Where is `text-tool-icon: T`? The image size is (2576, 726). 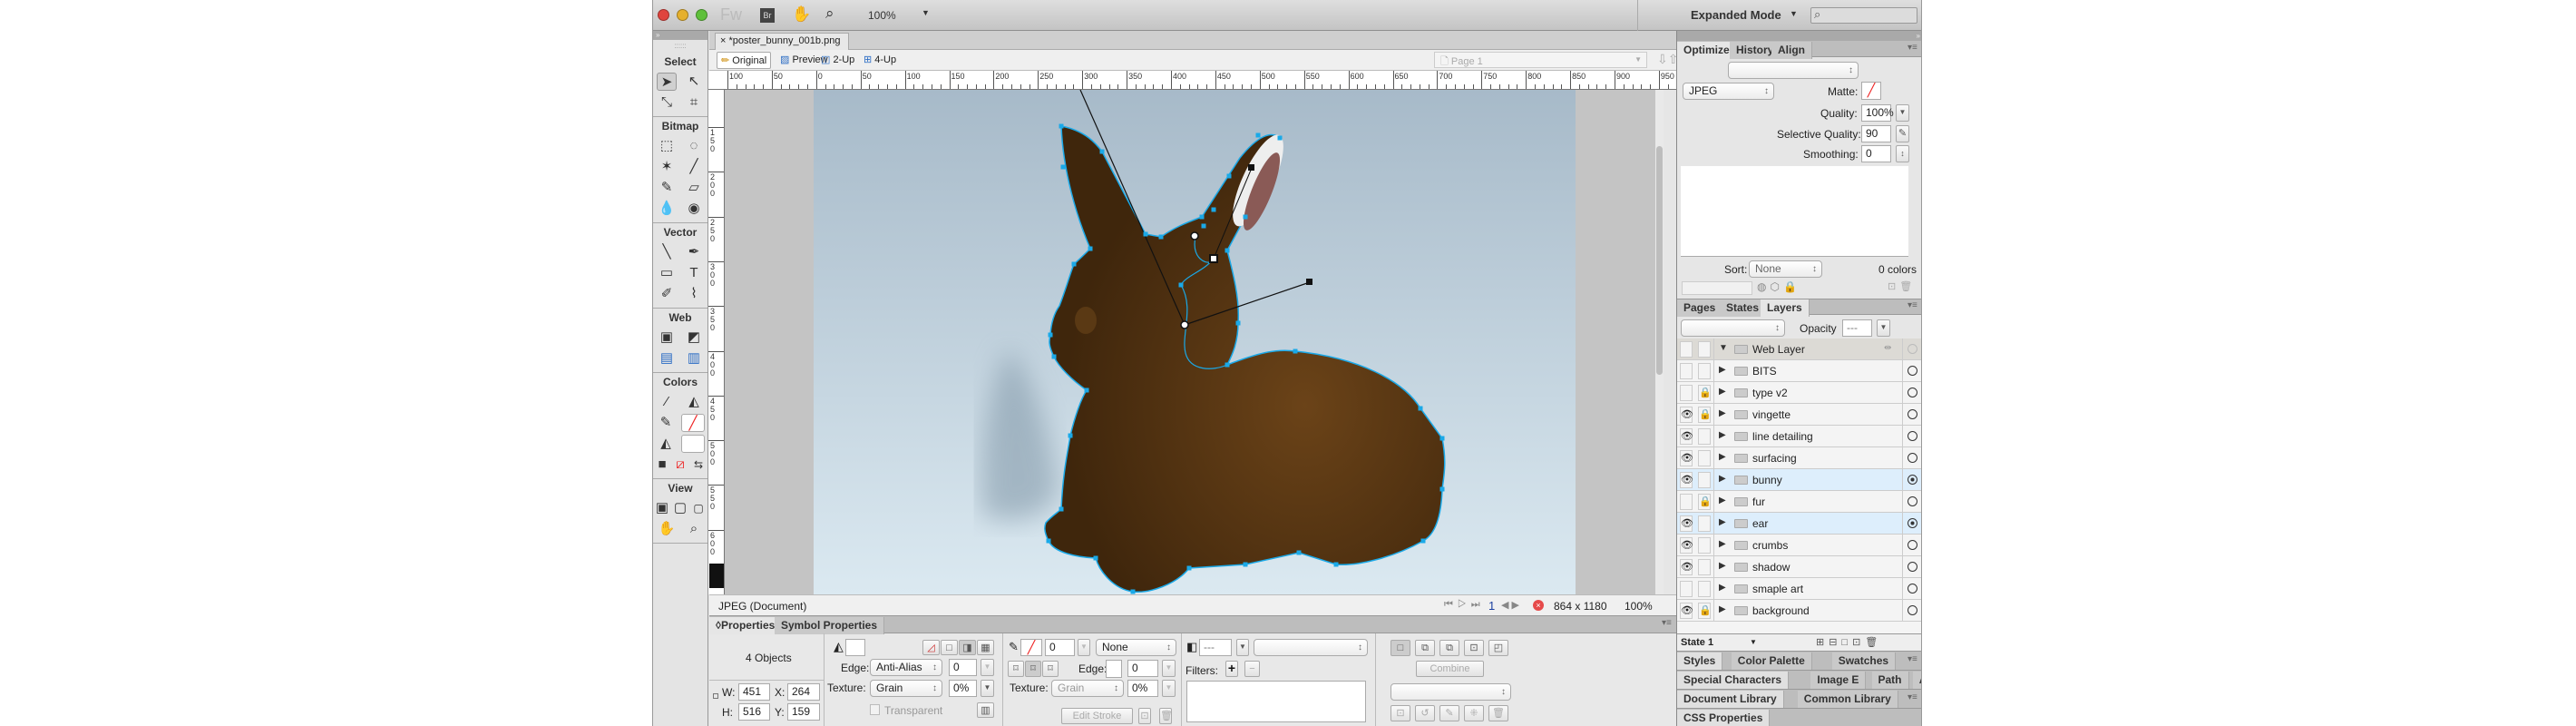
text-tool-icon: T is located at coordinates (694, 273).